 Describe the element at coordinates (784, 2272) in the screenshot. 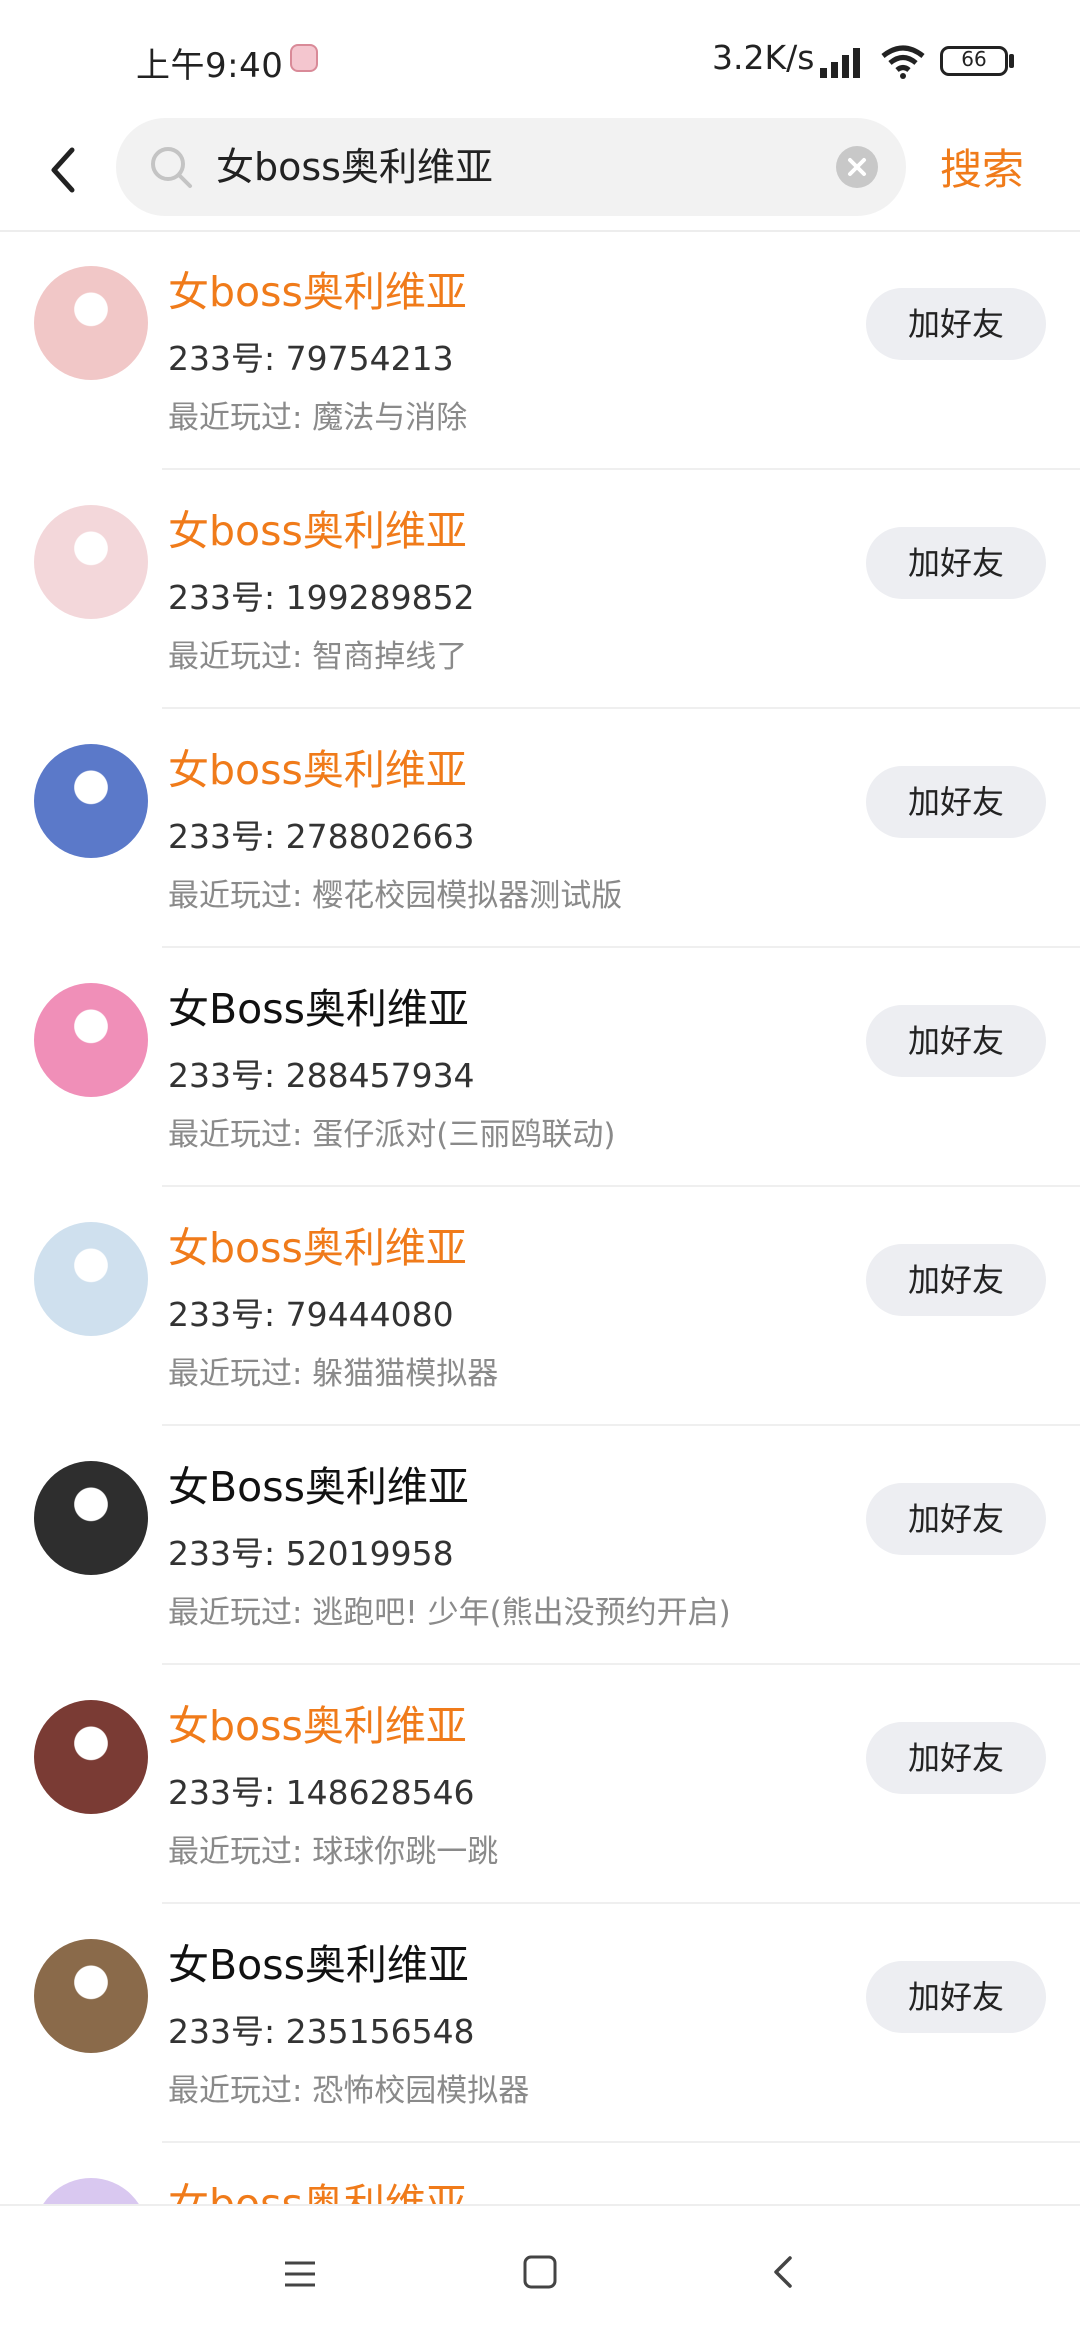

I see `nav-back-icon` at that location.